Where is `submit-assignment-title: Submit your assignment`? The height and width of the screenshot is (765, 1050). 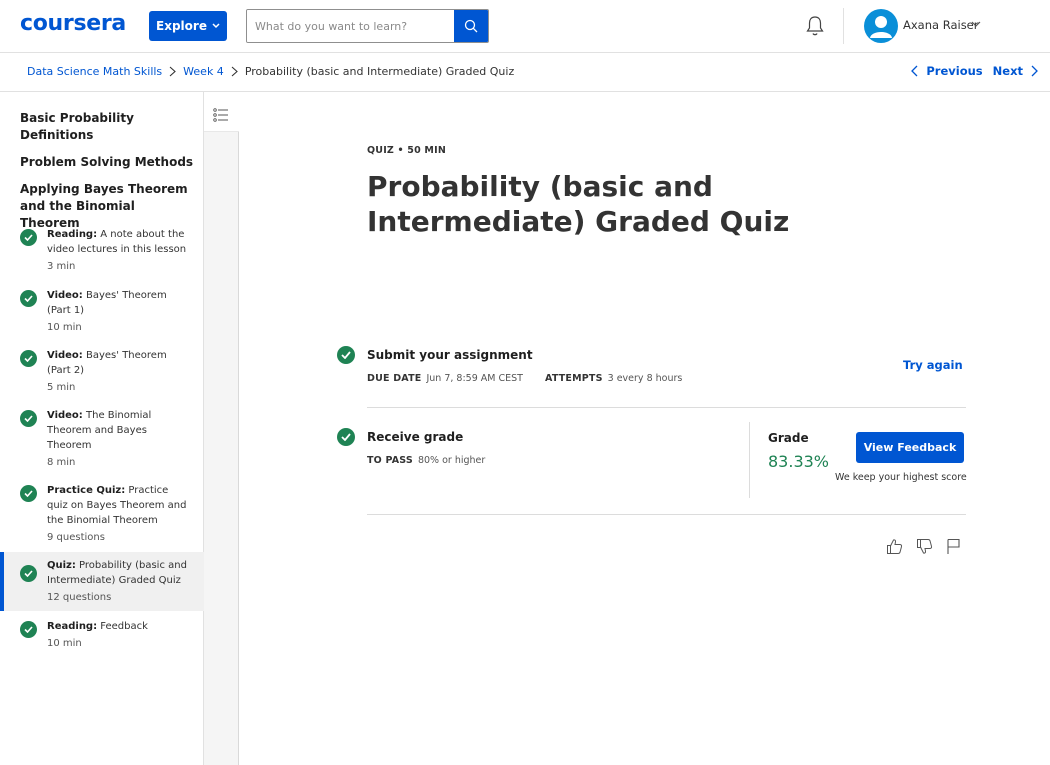 submit-assignment-title: Submit your assignment is located at coordinates (450, 355).